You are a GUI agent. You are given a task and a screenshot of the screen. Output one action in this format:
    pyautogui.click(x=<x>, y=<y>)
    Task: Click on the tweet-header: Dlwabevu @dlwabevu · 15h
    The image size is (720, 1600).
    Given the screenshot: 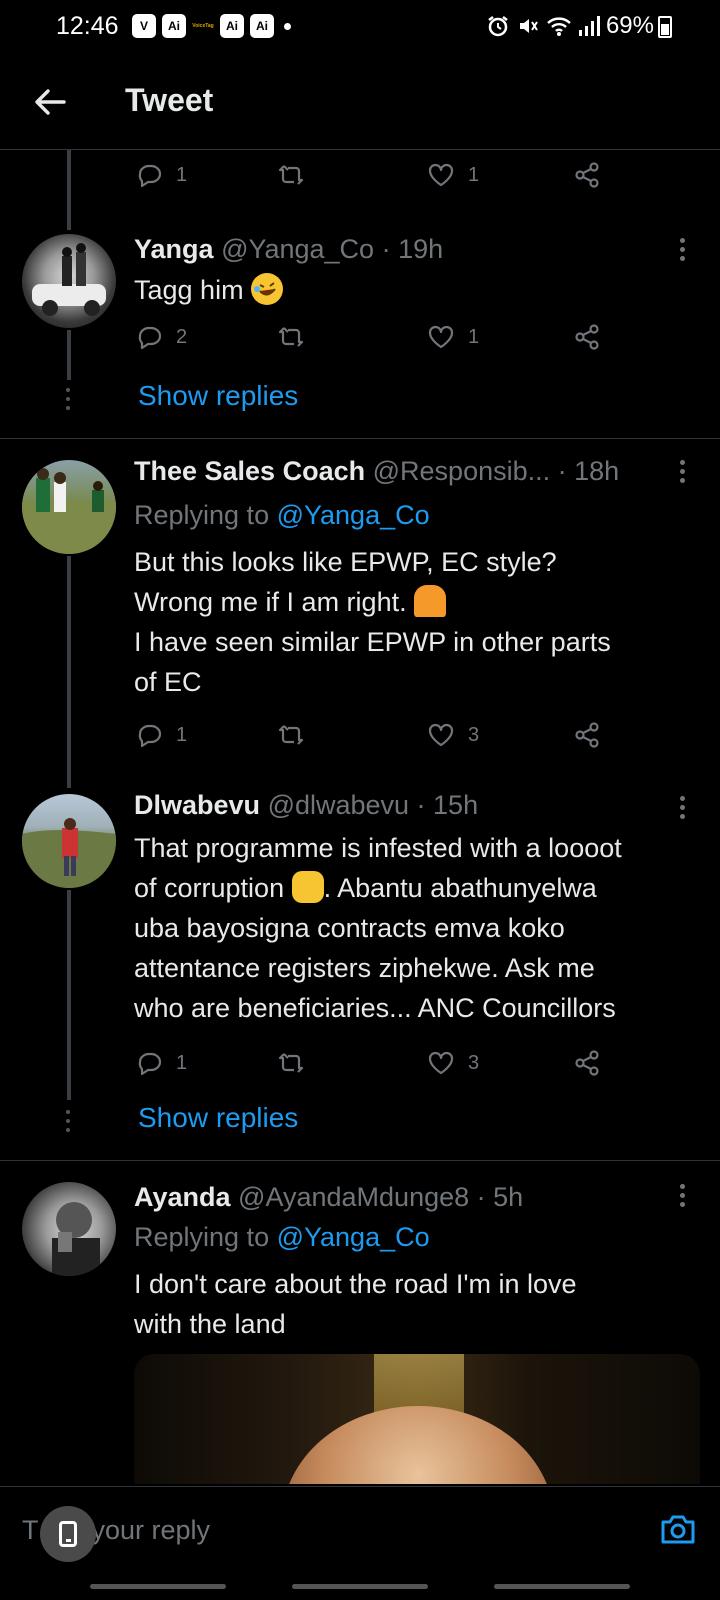 What is the action you would take?
    pyautogui.click(x=306, y=805)
    